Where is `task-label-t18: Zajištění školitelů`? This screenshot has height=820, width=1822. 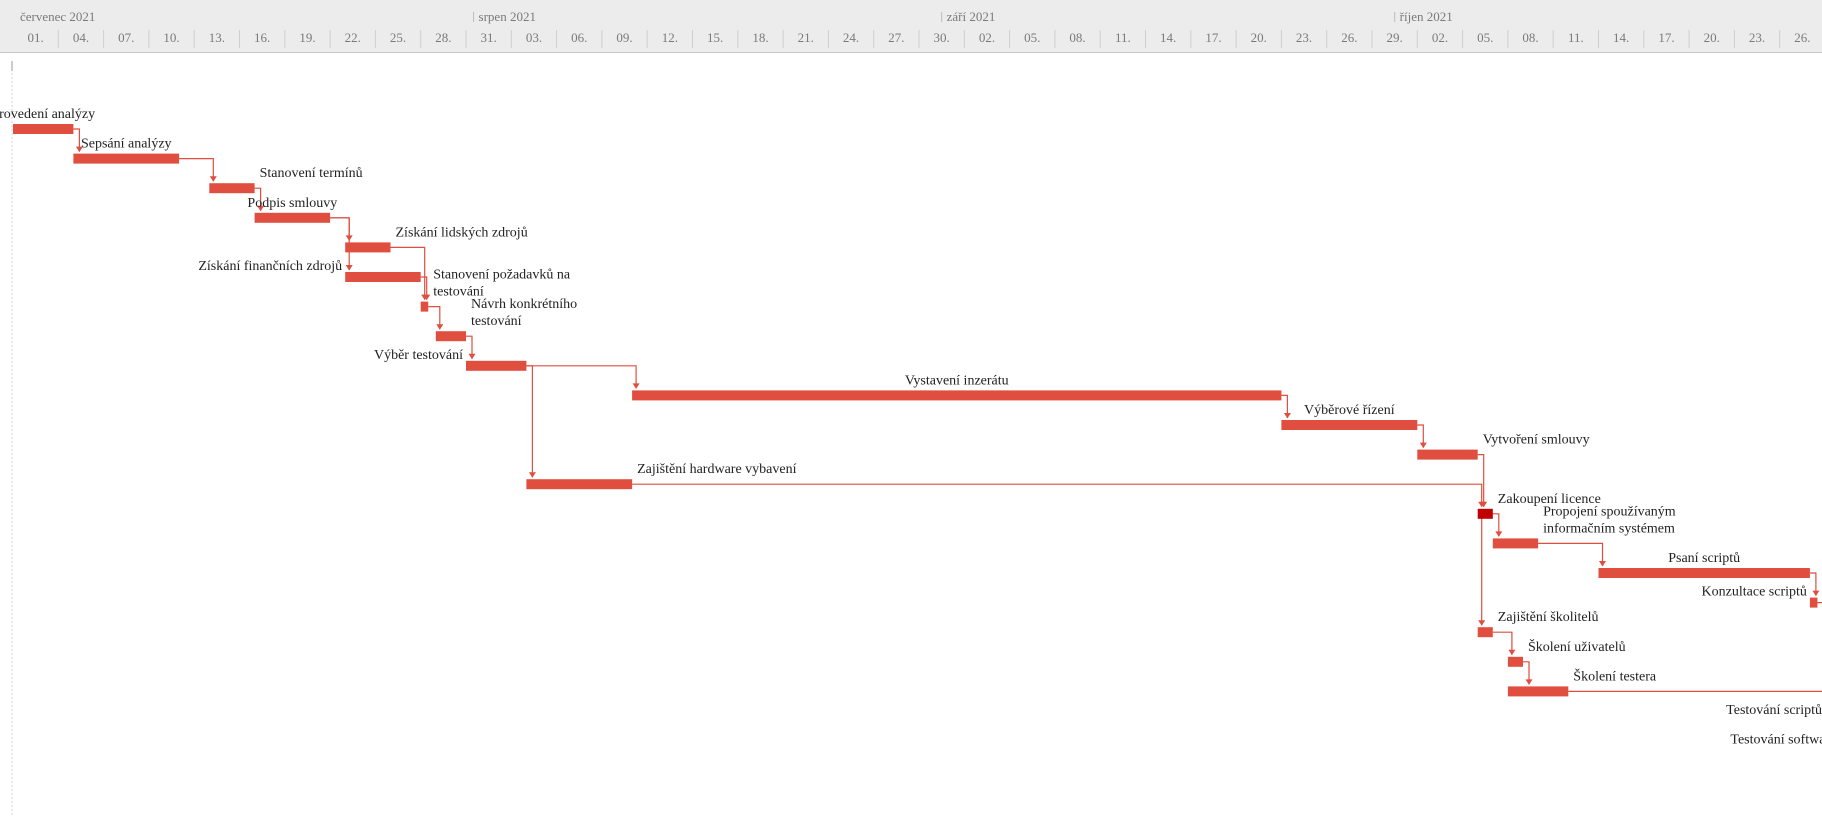
task-label-t18: Zajištění školitelů is located at coordinates (1548, 617).